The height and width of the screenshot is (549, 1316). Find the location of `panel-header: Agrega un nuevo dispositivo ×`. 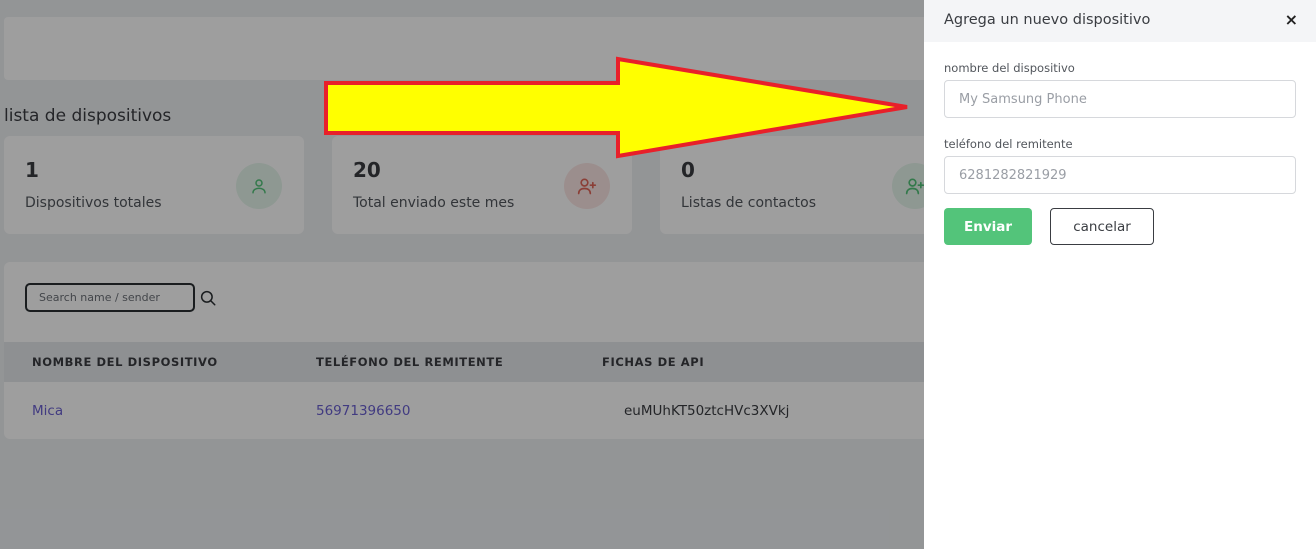

panel-header: Agrega un nuevo dispositivo × is located at coordinates (1120, 21).